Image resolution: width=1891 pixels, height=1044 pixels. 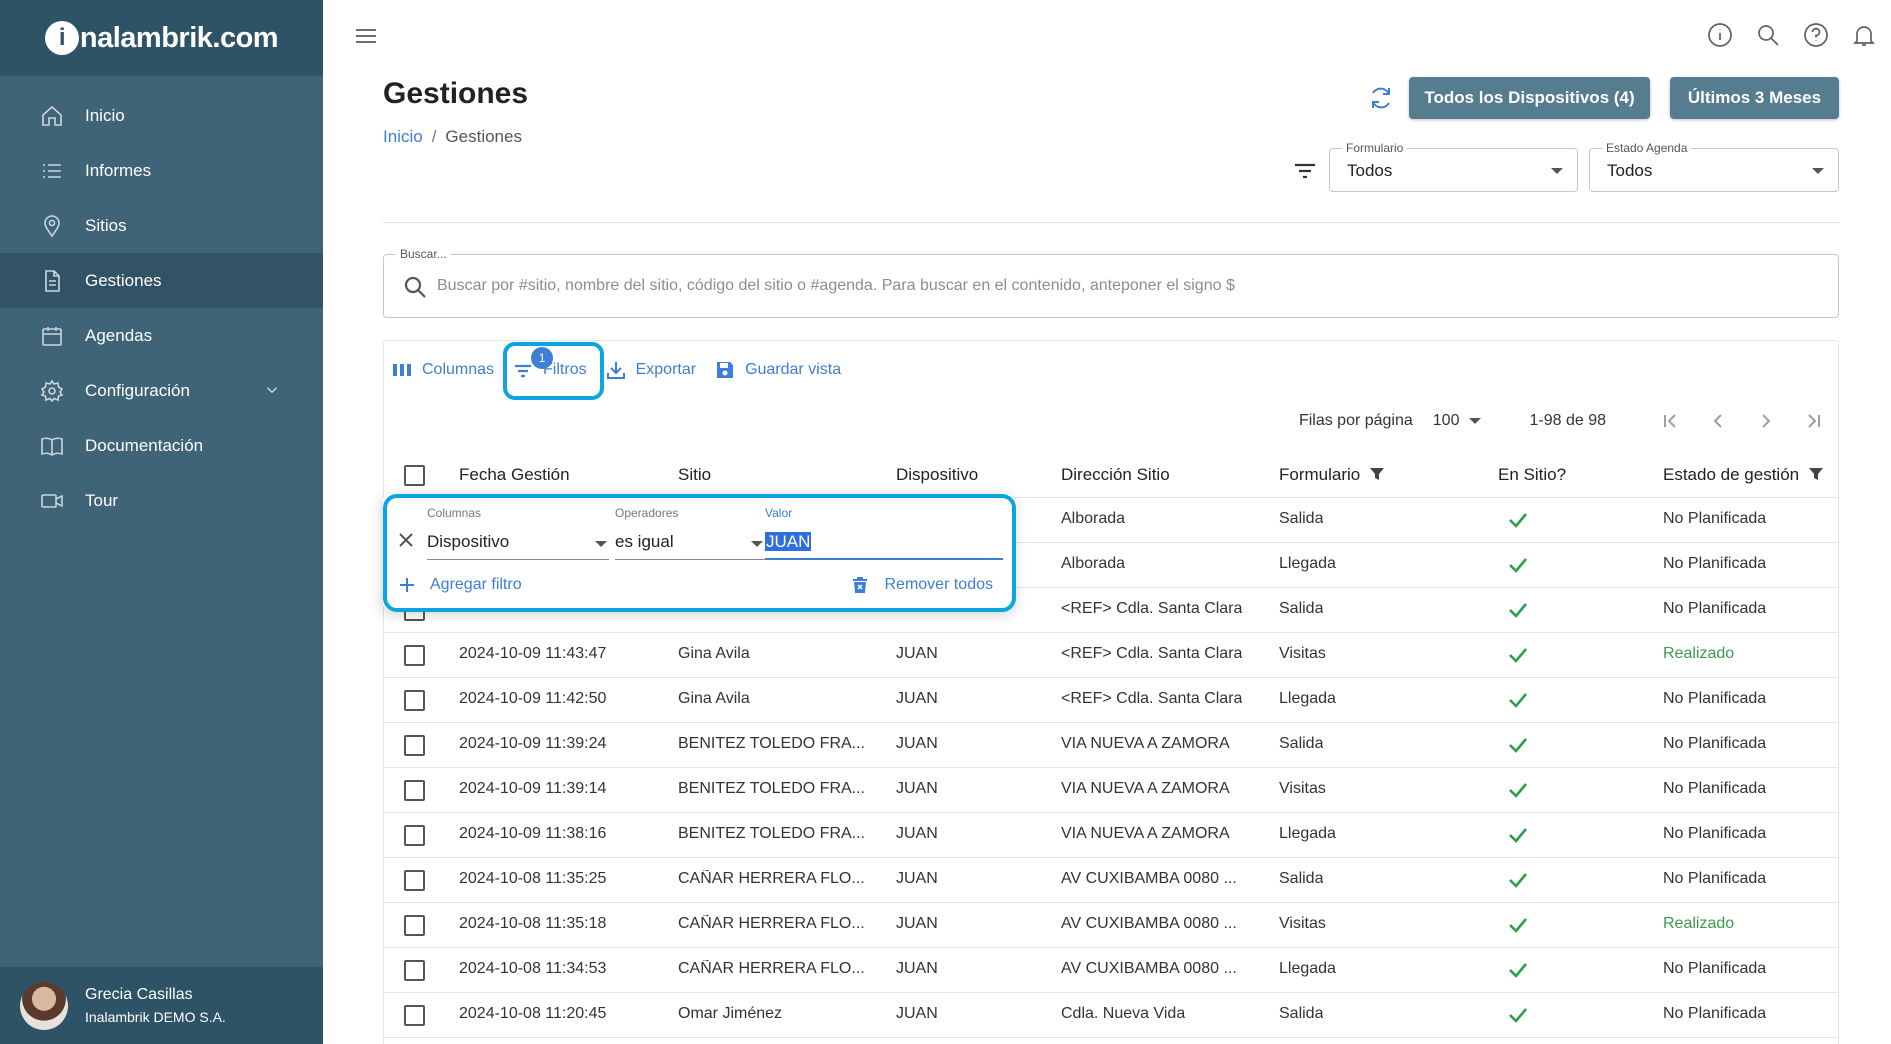 I want to click on last-months-button: Últimos 3 Meses, so click(x=1754, y=98).